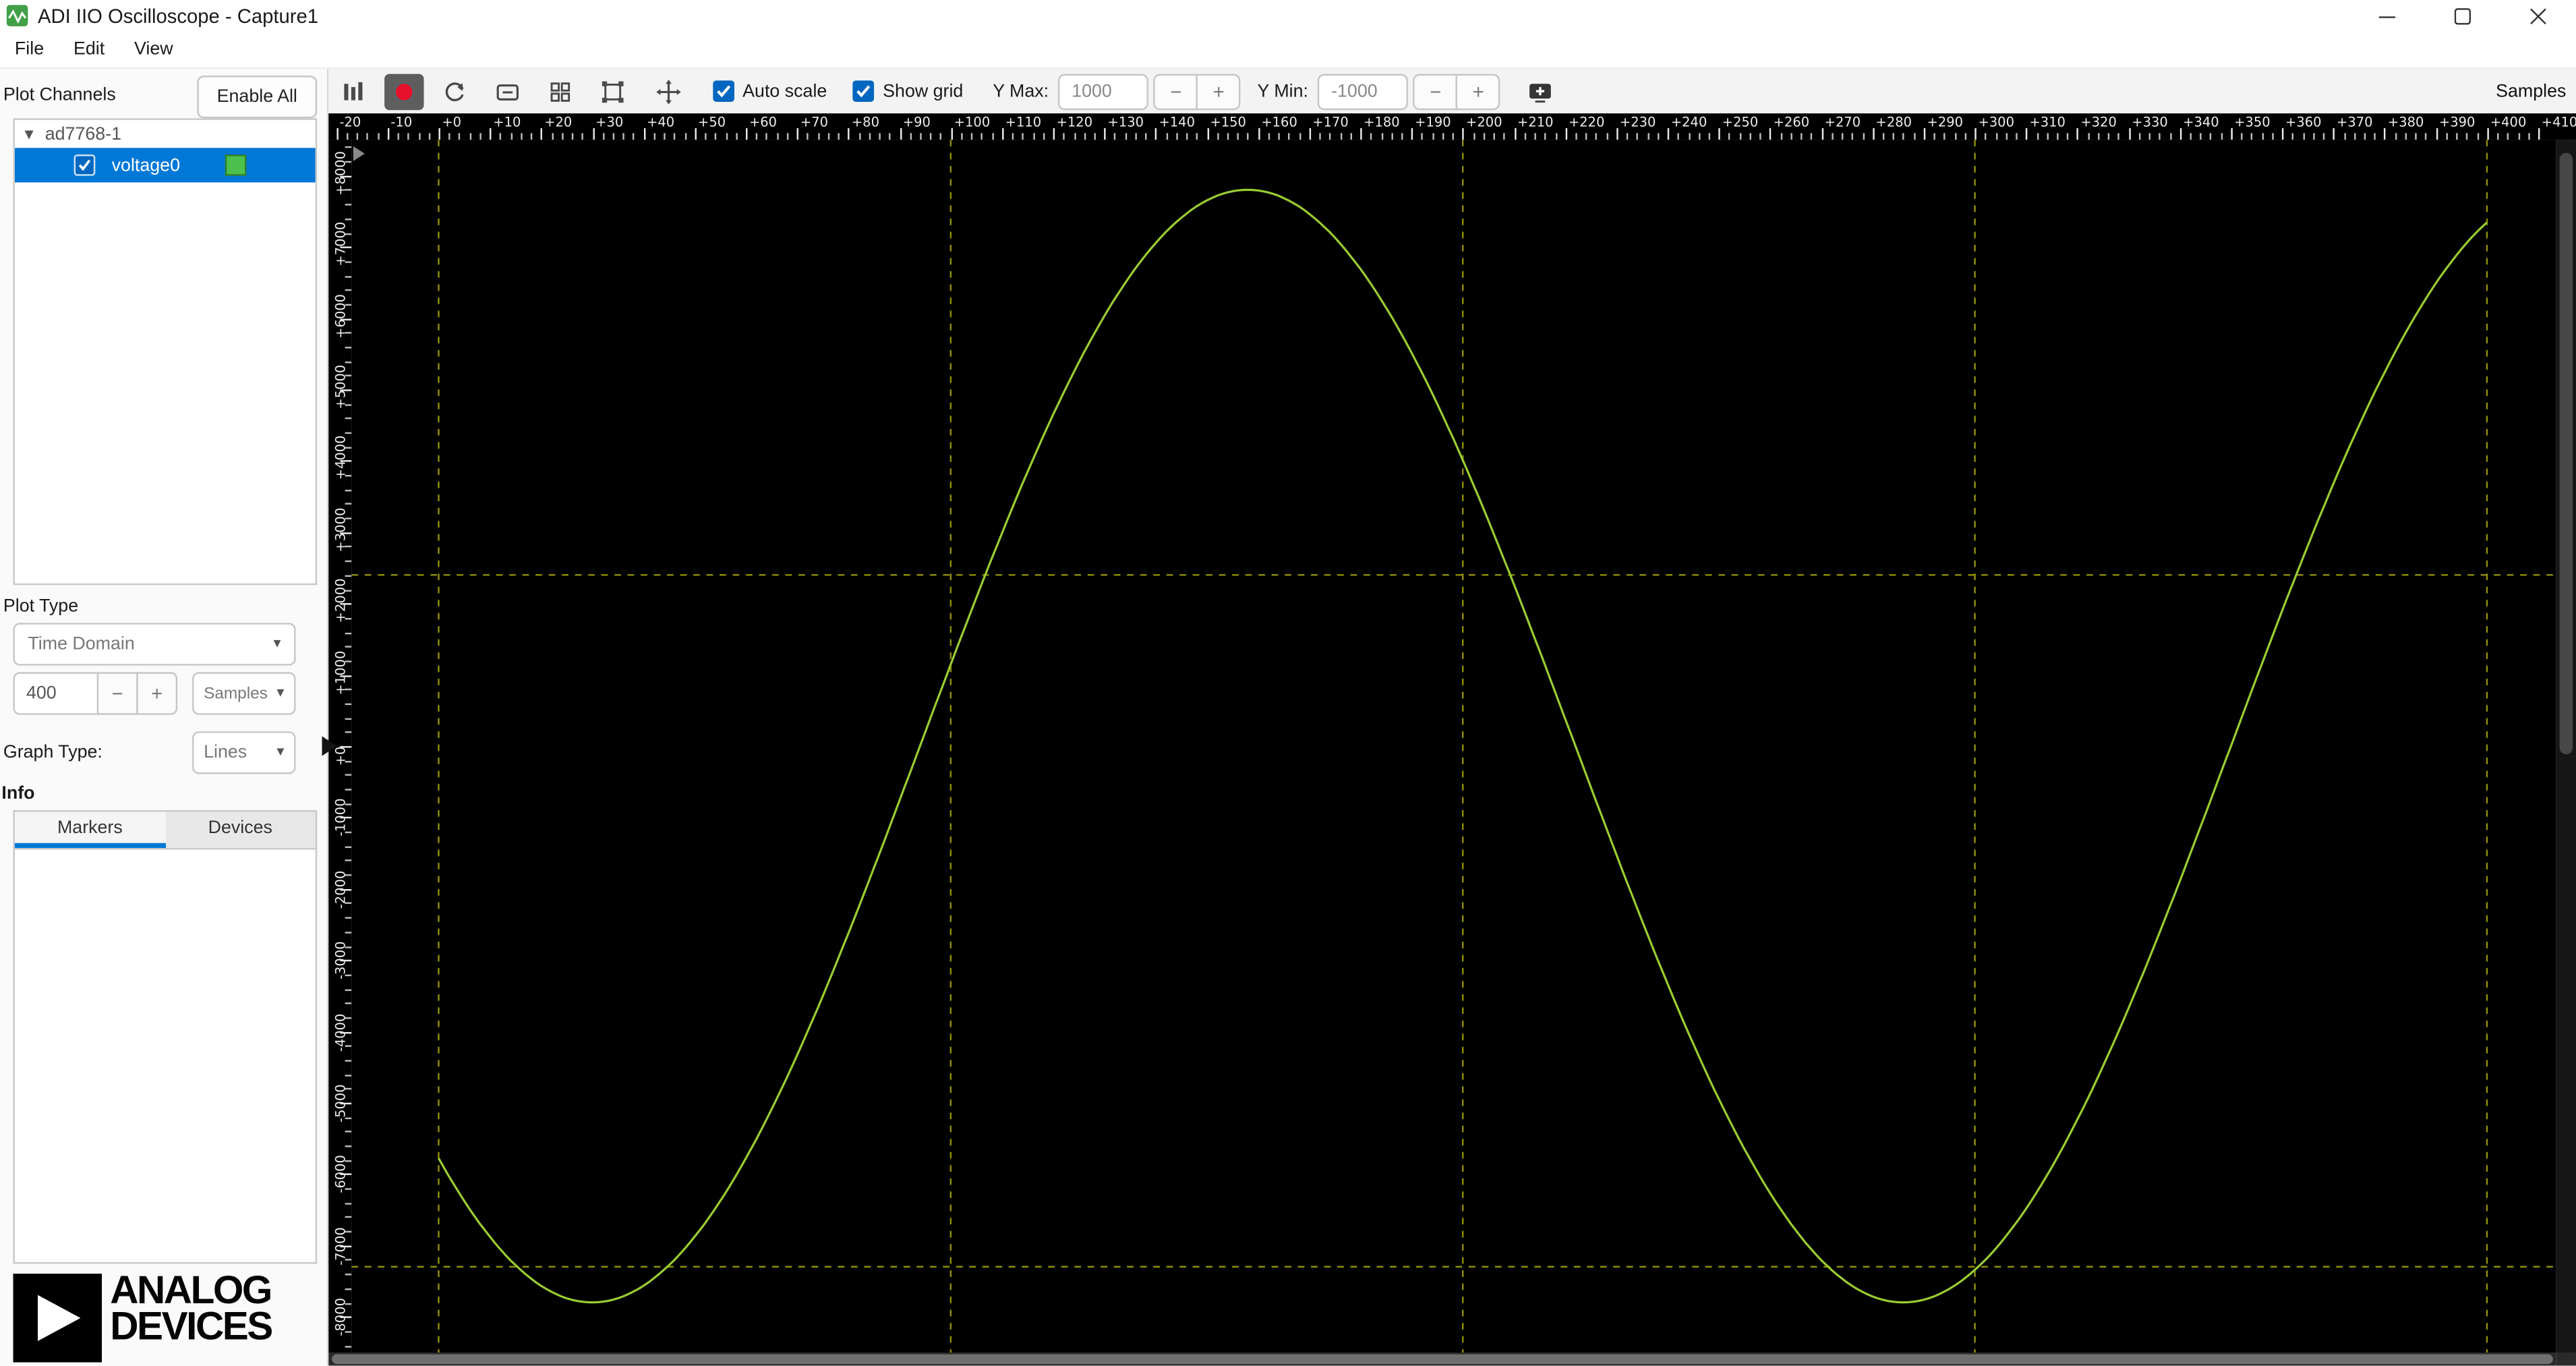 The width and height of the screenshot is (2576, 1366). What do you see at coordinates (2566, 1359) in the screenshot?
I see `scrollbar-corner` at bounding box center [2566, 1359].